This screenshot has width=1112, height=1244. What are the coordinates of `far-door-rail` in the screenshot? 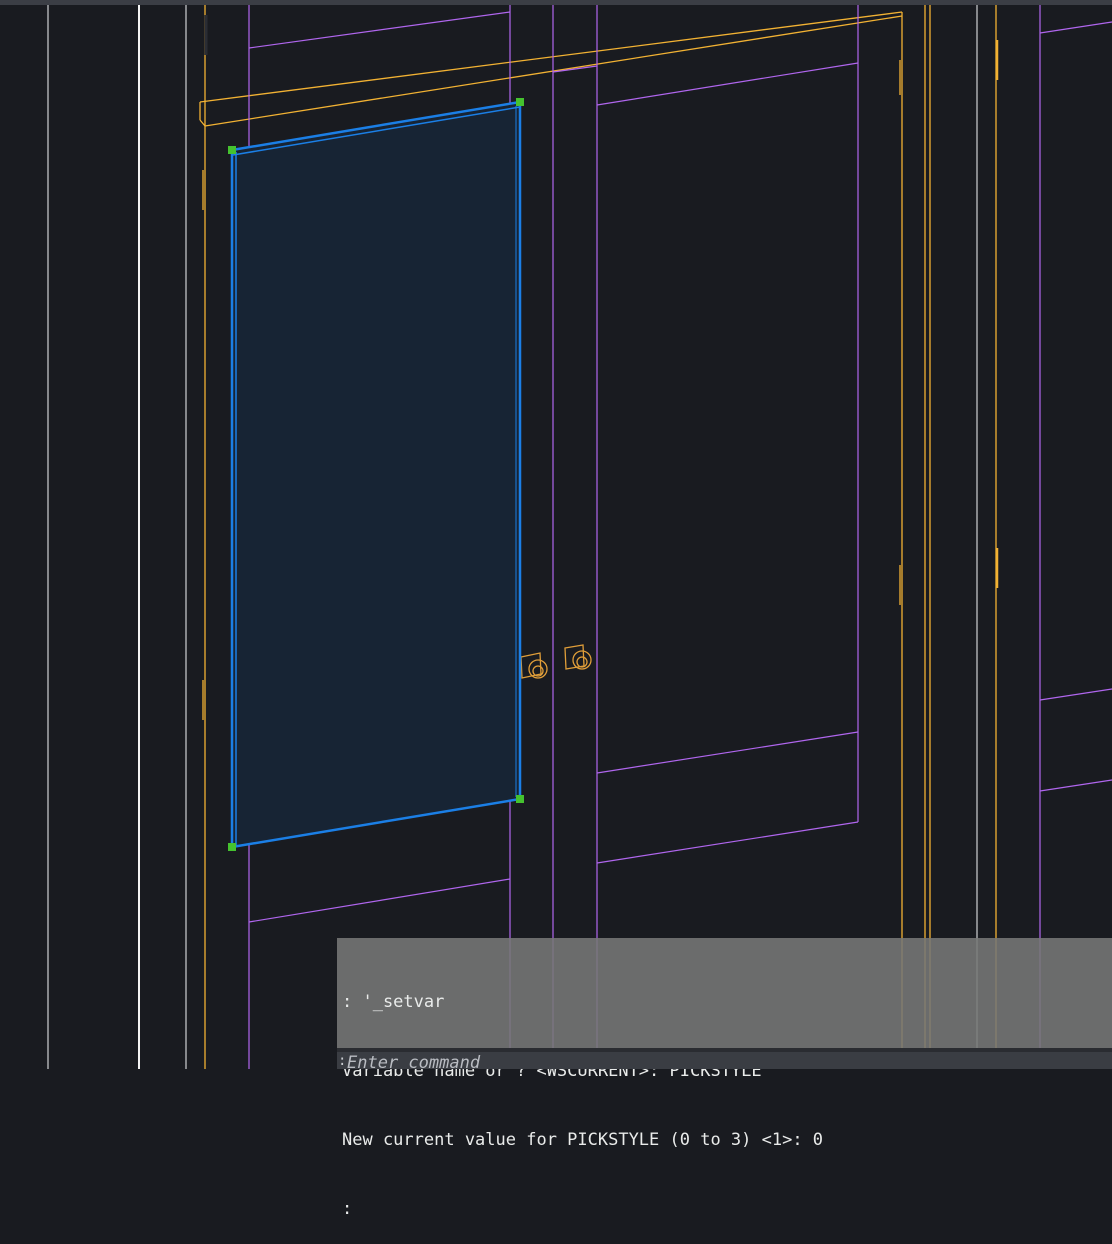 It's located at (1075, 27).